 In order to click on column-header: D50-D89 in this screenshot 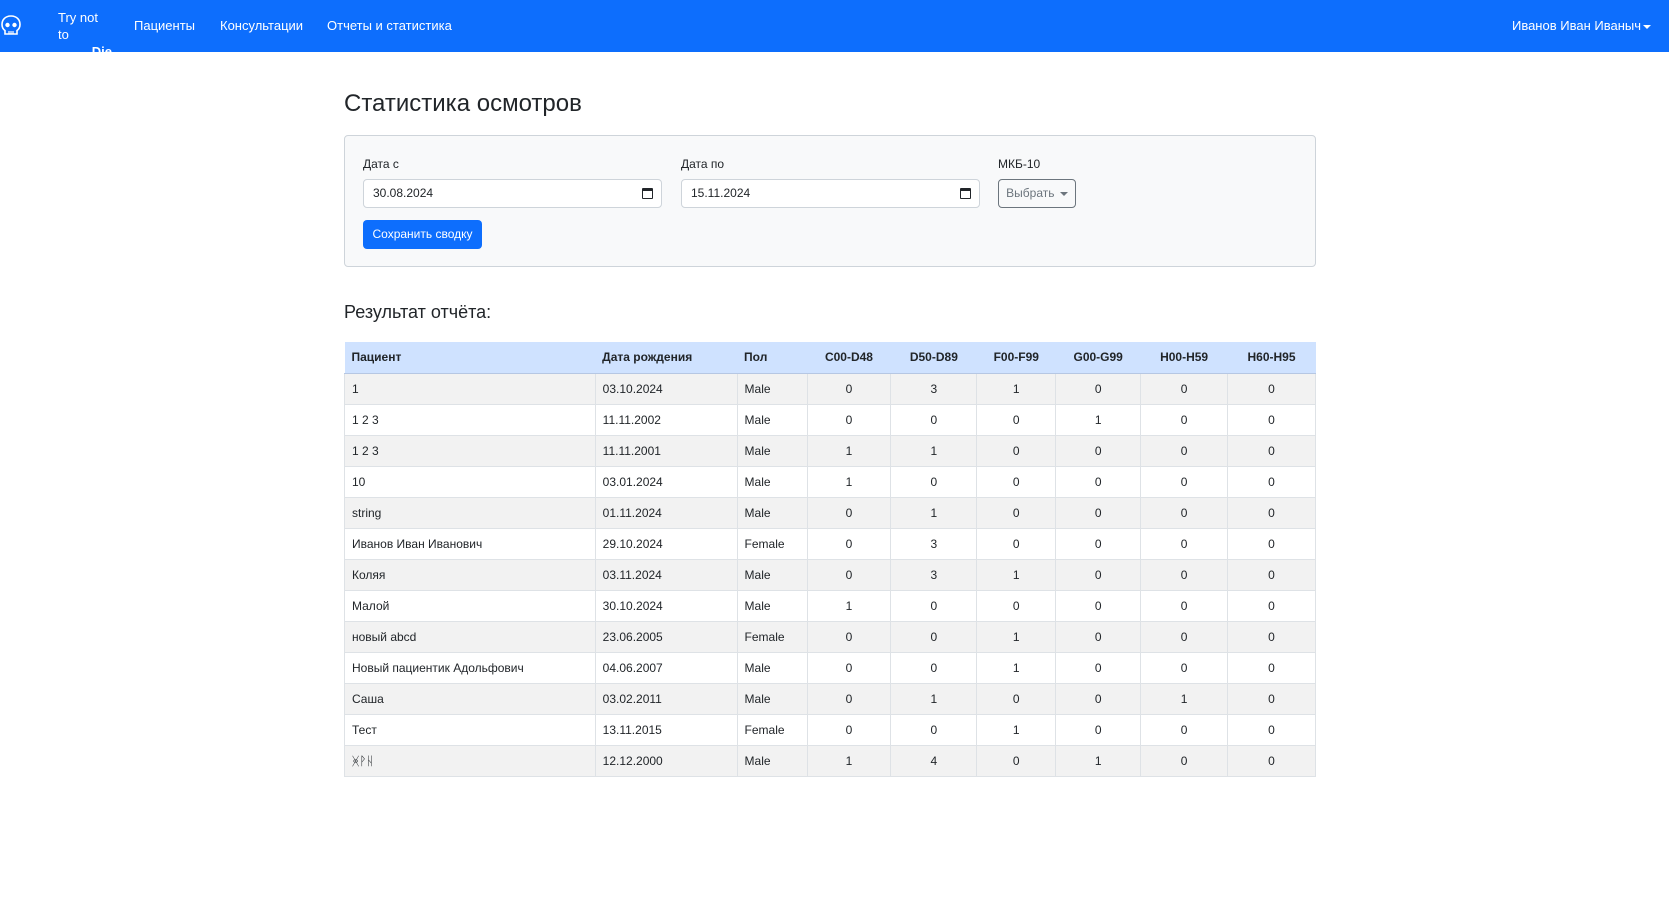, I will do `click(933, 358)`.